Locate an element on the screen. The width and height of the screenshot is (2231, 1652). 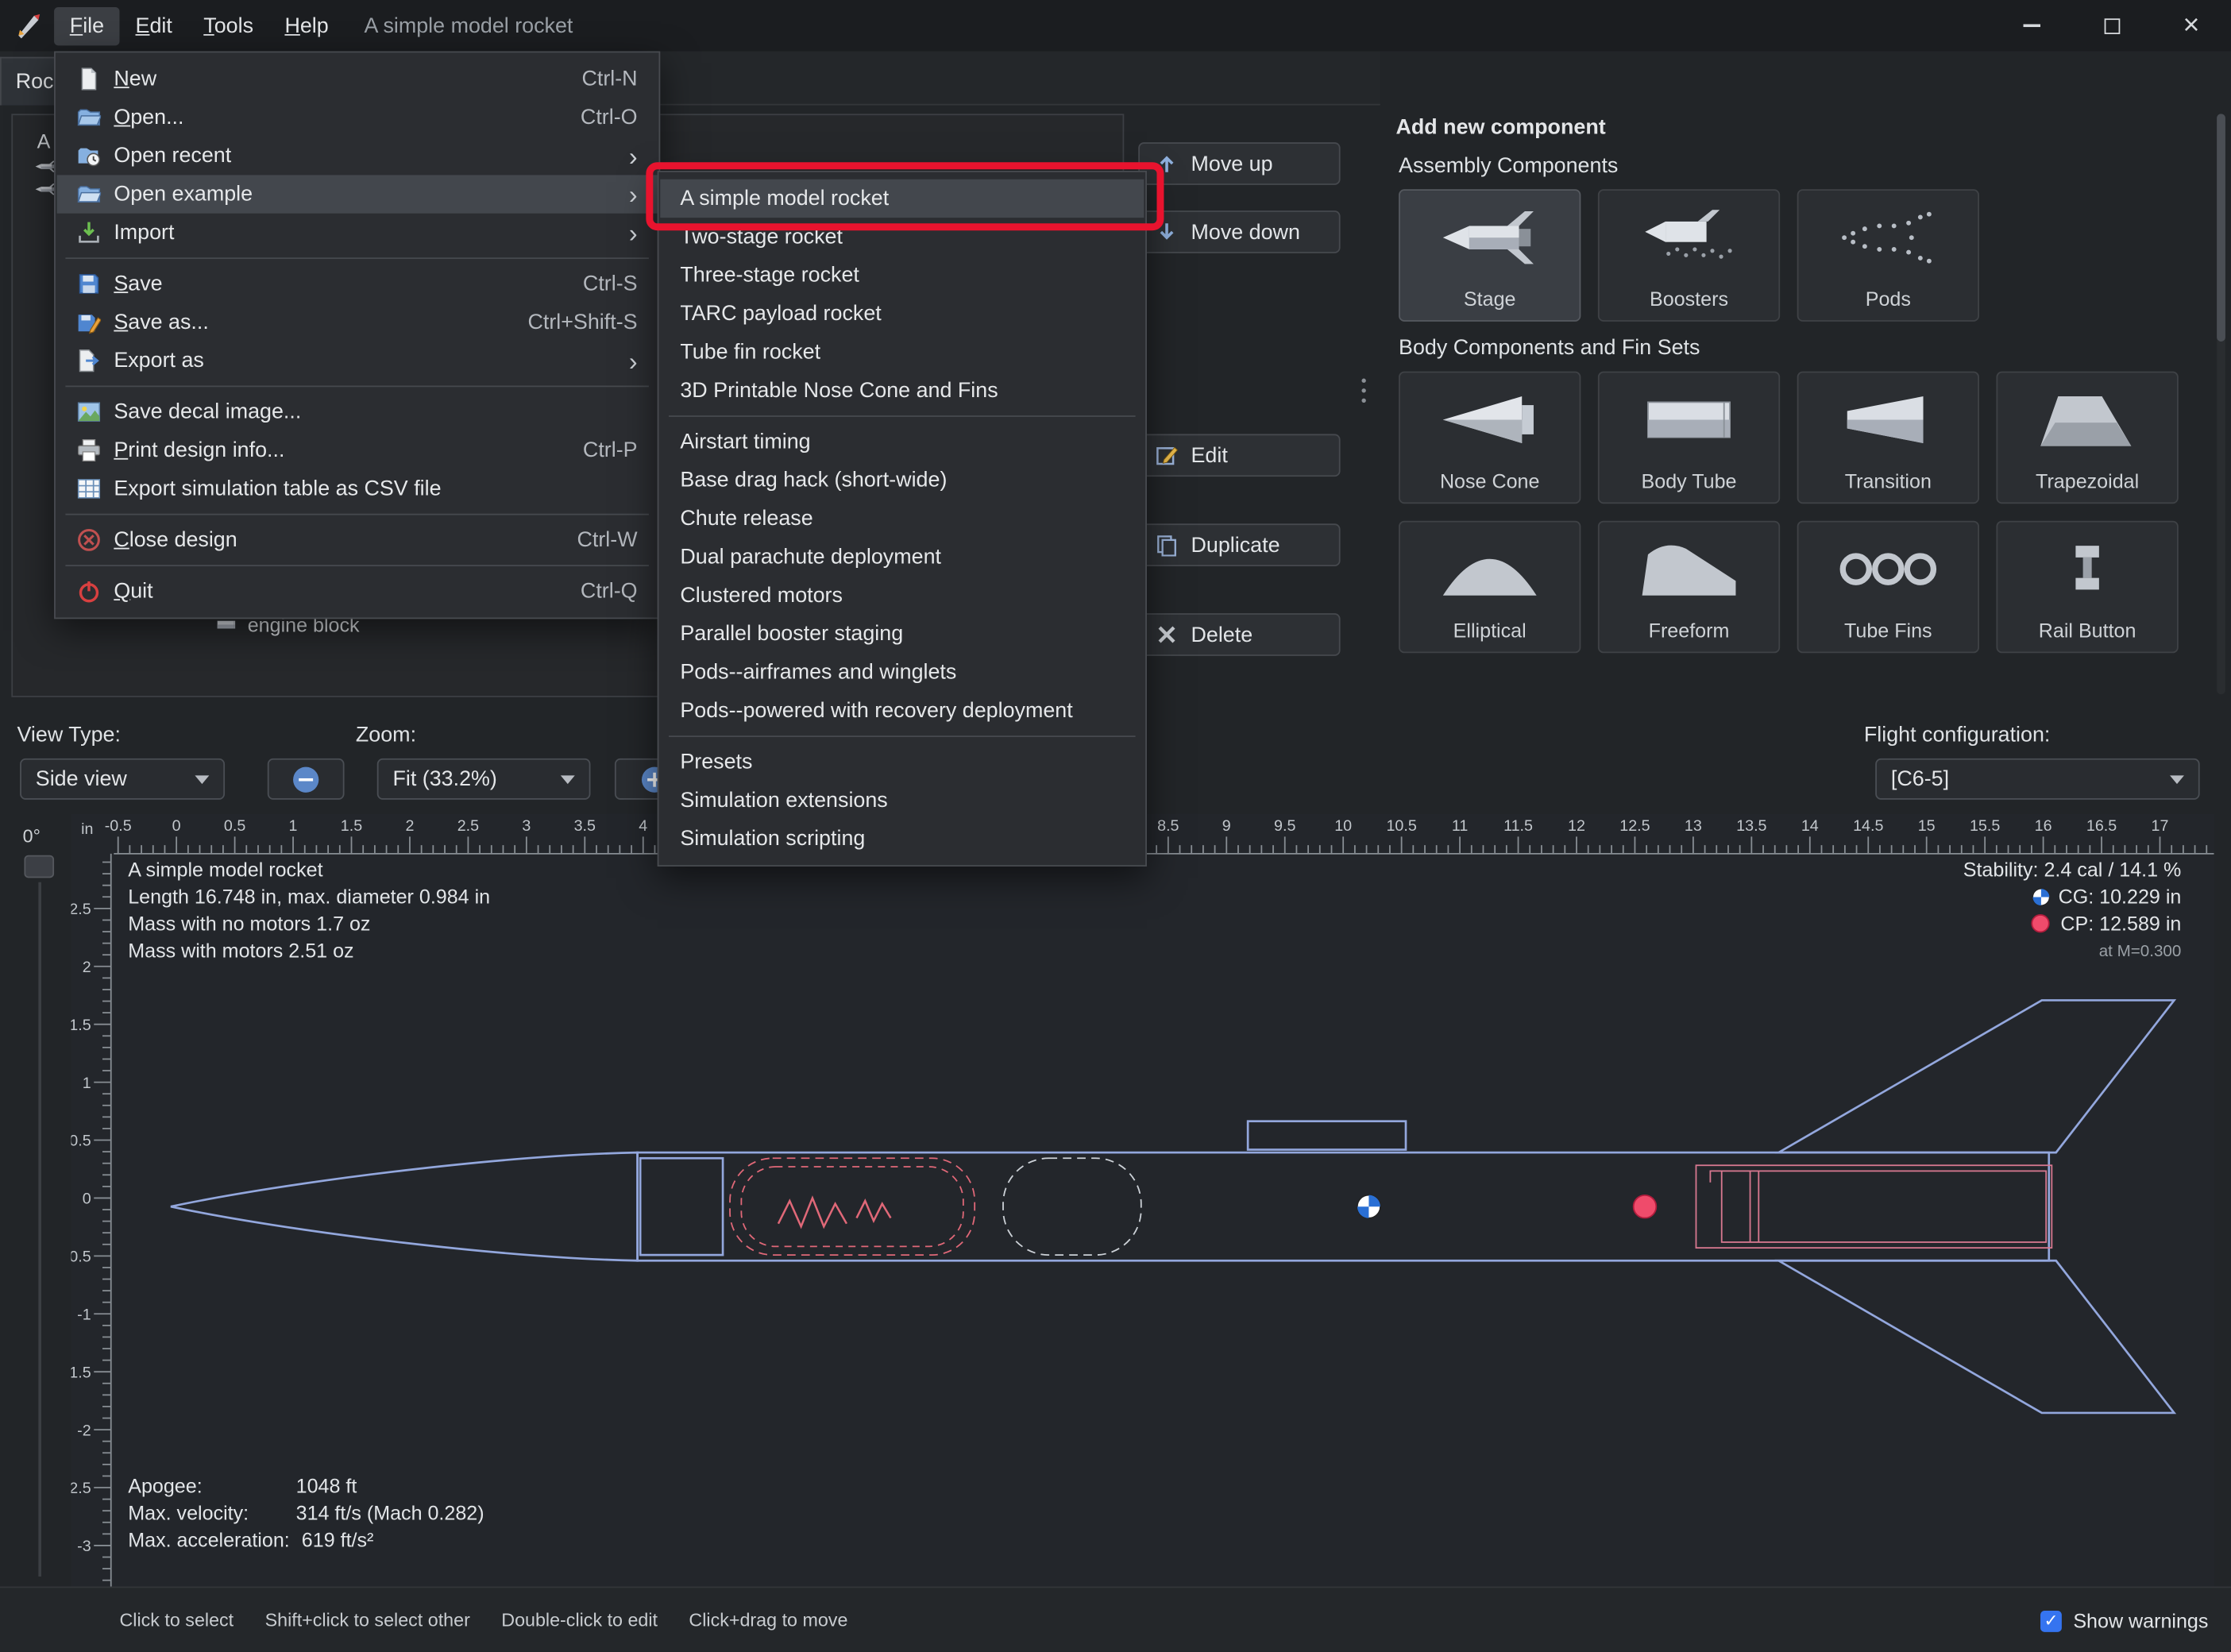
menu-item-close-design: Close design Ctrl-W is located at coordinates (357, 540).